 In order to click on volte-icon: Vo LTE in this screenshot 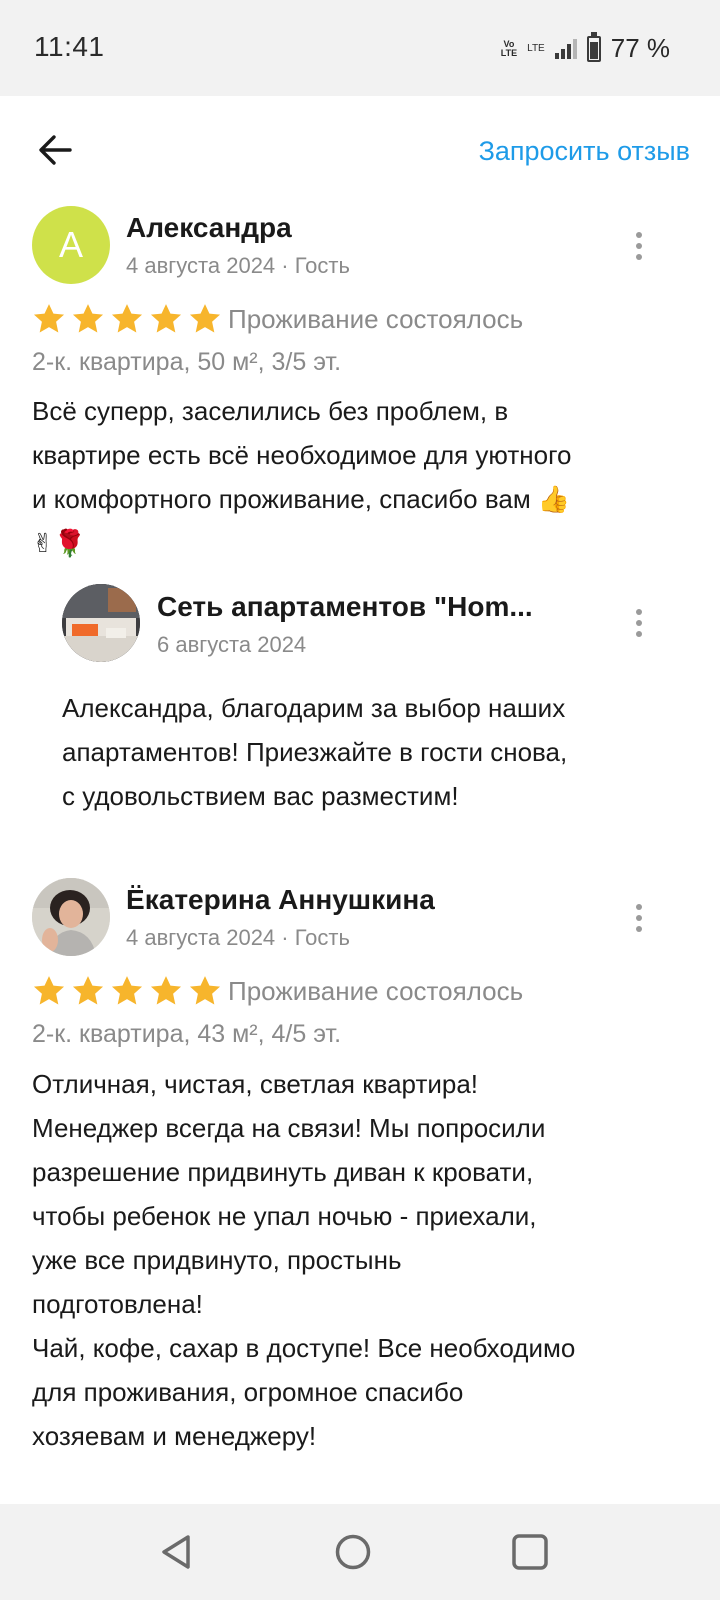, I will do `click(509, 48)`.